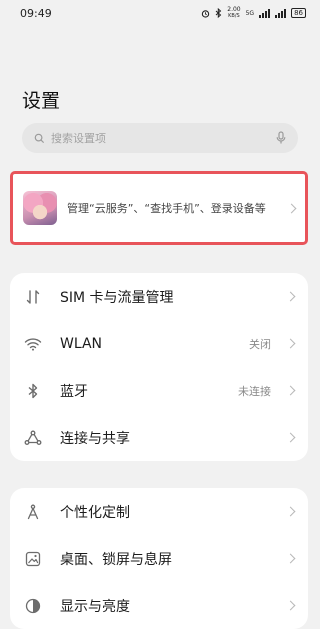  I want to click on settings-item-value: 未连接, so click(254, 391).